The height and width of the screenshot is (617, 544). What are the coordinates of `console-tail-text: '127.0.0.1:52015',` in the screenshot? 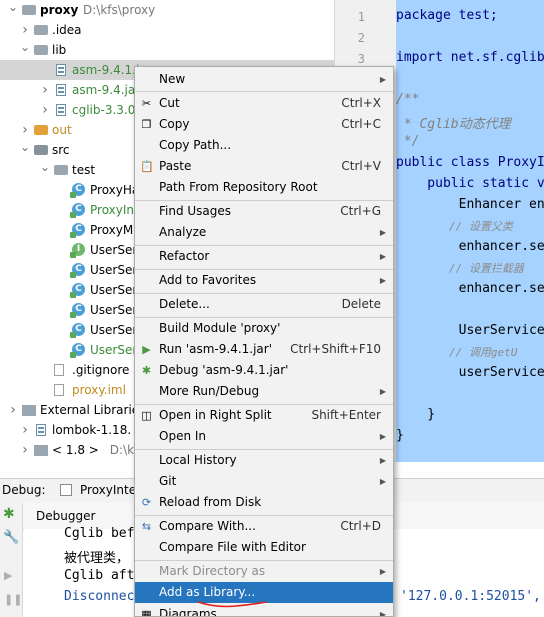 It's located at (470, 596).